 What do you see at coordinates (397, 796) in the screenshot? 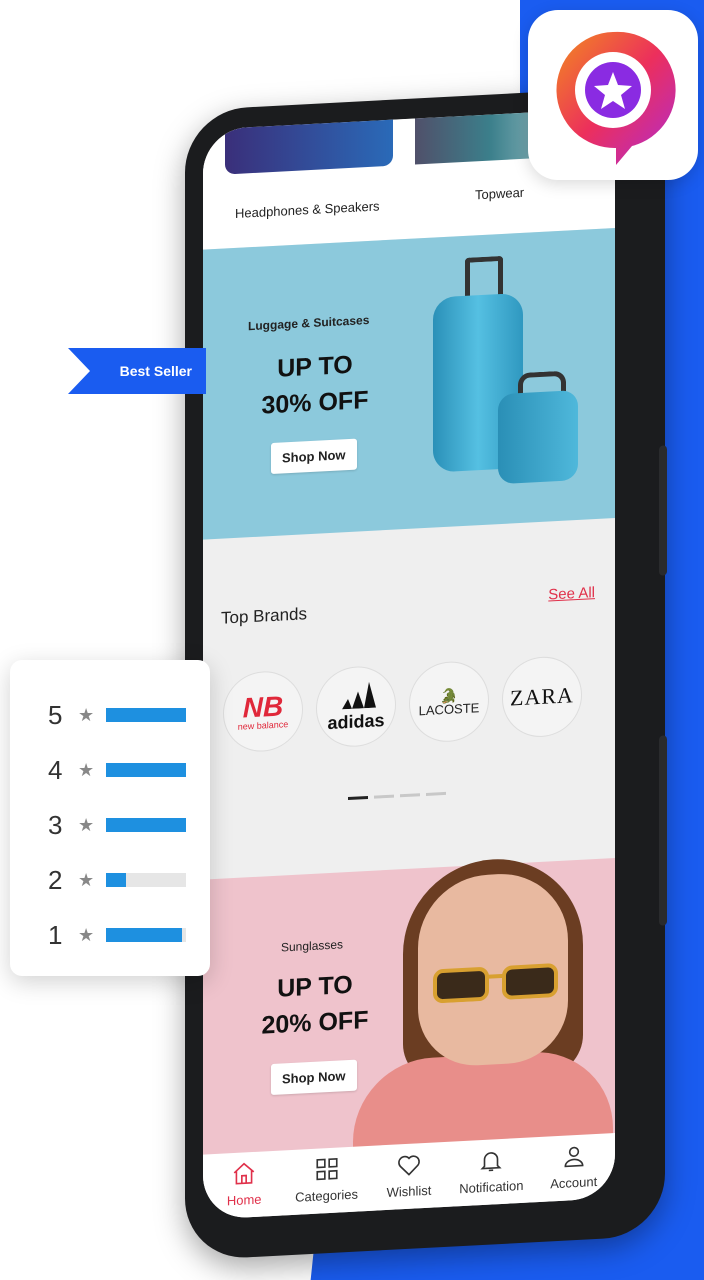
I see `carousel-indicator` at bounding box center [397, 796].